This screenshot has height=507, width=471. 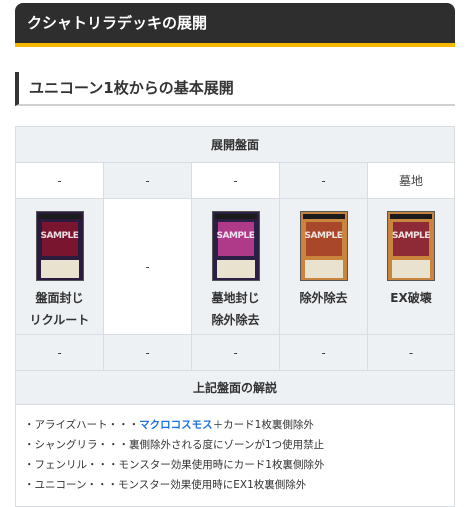 I want to click on top-cell-2: -, so click(x=148, y=181).